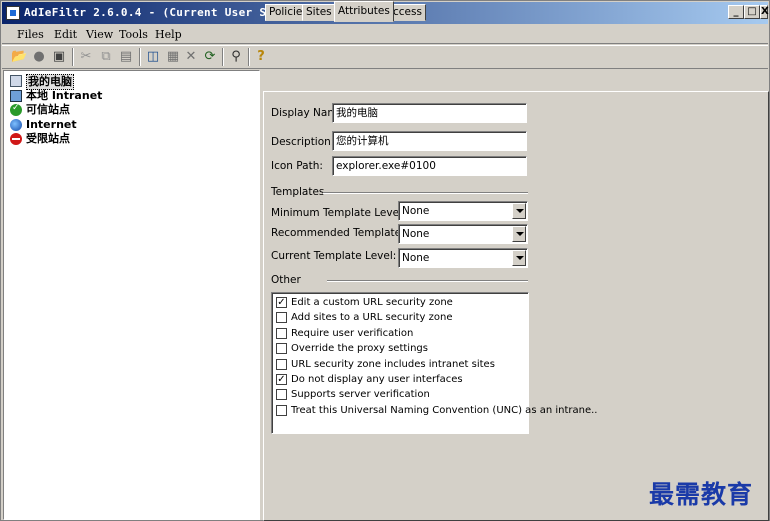 This screenshot has height=521, width=770. What do you see at coordinates (286, 280) in the screenshot?
I see `other-group-label: Other` at bounding box center [286, 280].